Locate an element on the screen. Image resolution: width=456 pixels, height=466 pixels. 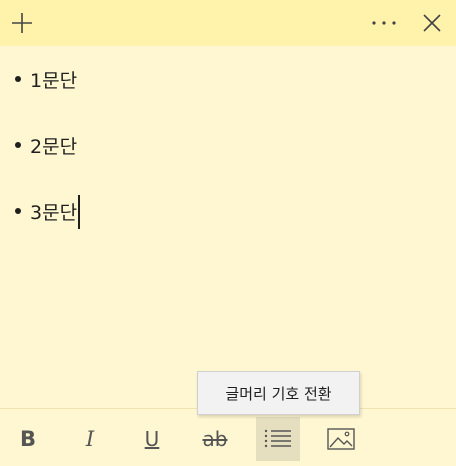
insert-image-button is located at coordinates (341, 439).